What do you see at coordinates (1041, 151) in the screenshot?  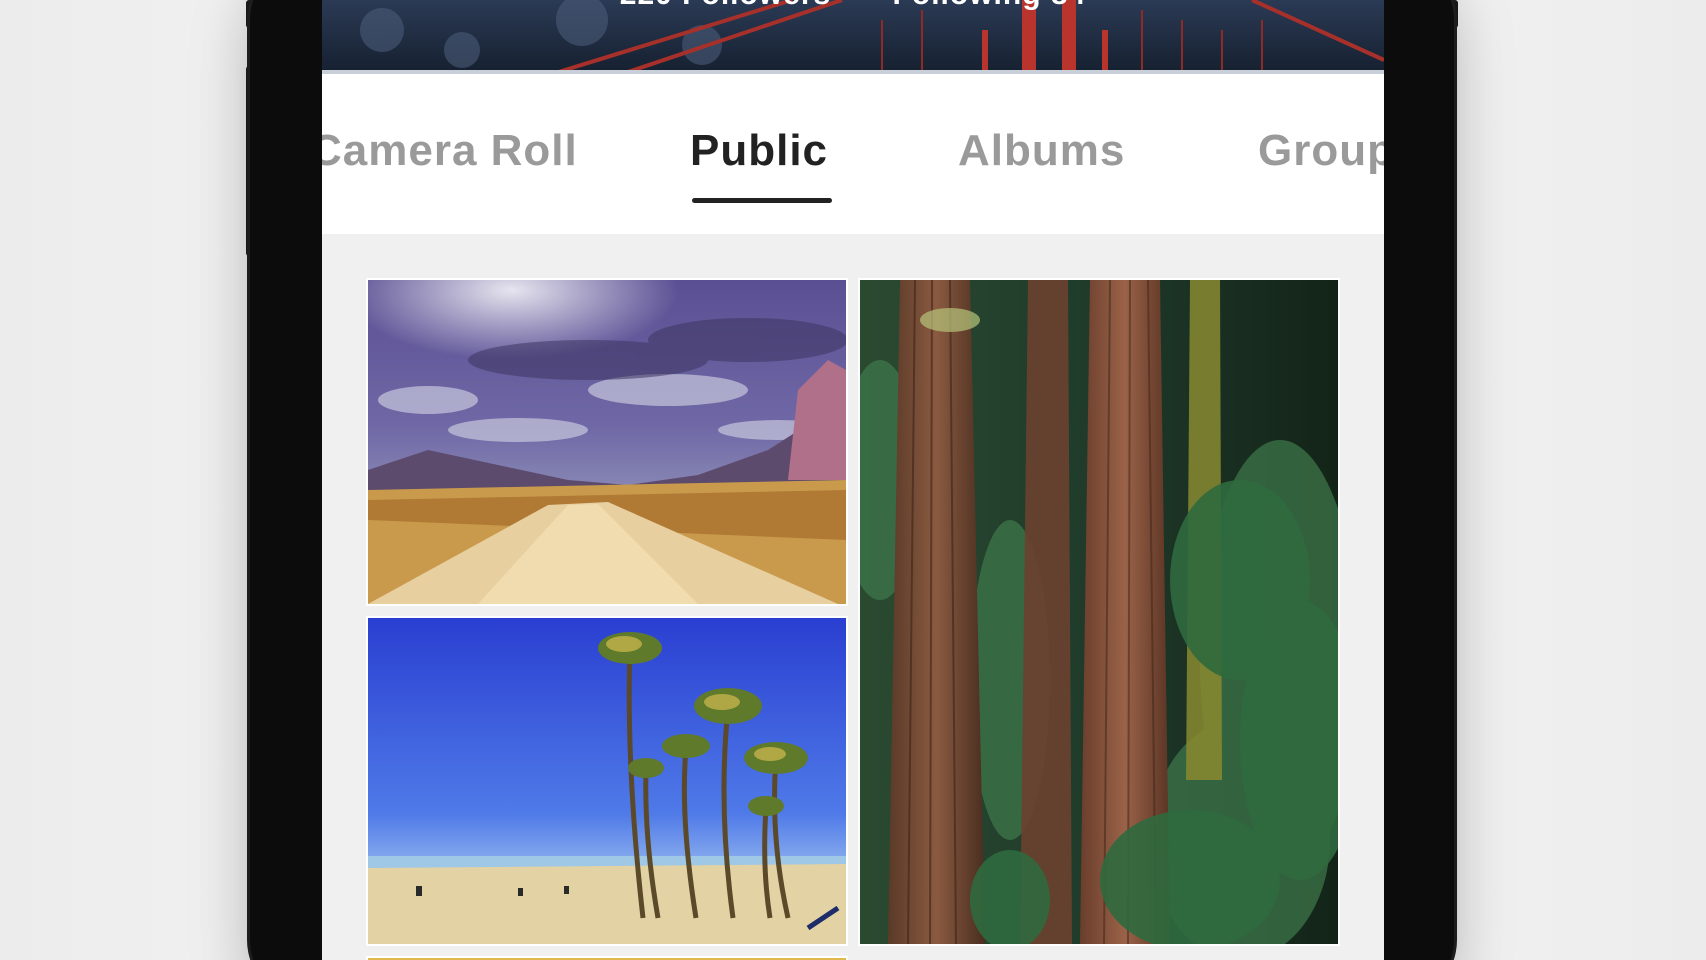 I see `tab-albums: Albums` at bounding box center [1041, 151].